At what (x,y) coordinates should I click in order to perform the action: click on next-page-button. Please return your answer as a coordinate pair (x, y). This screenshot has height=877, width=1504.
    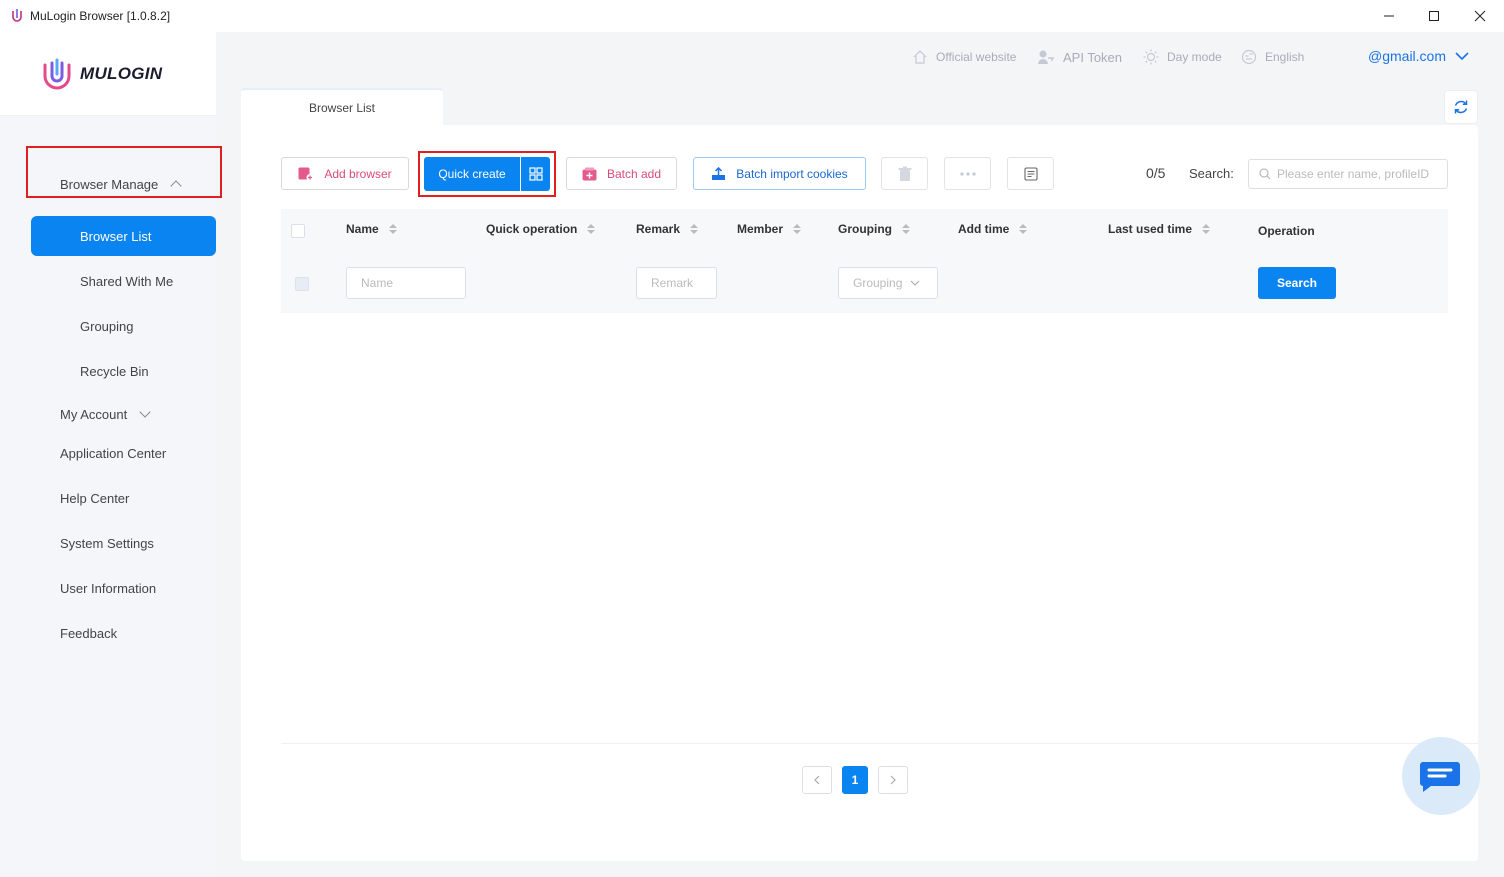
    Looking at the image, I should click on (893, 780).